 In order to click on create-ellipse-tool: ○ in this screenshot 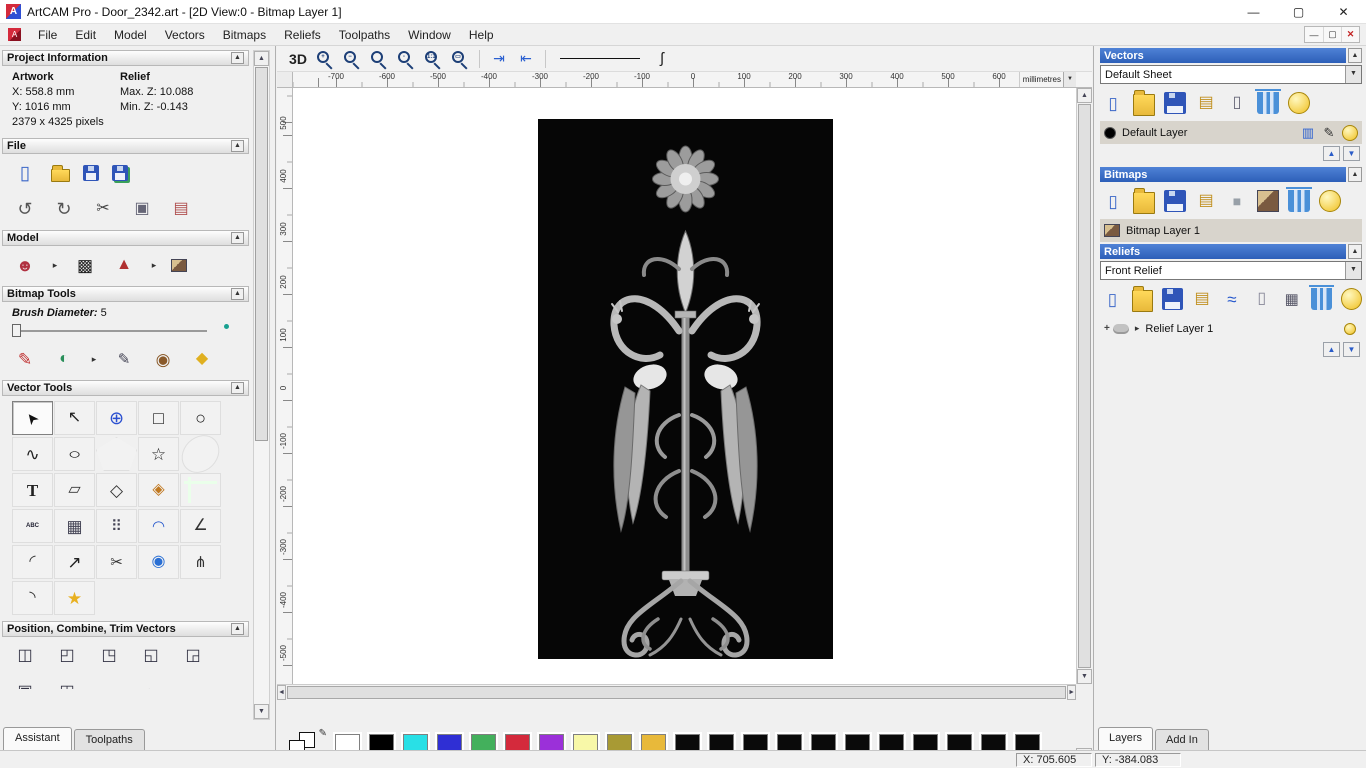, I will do `click(74, 454)`.